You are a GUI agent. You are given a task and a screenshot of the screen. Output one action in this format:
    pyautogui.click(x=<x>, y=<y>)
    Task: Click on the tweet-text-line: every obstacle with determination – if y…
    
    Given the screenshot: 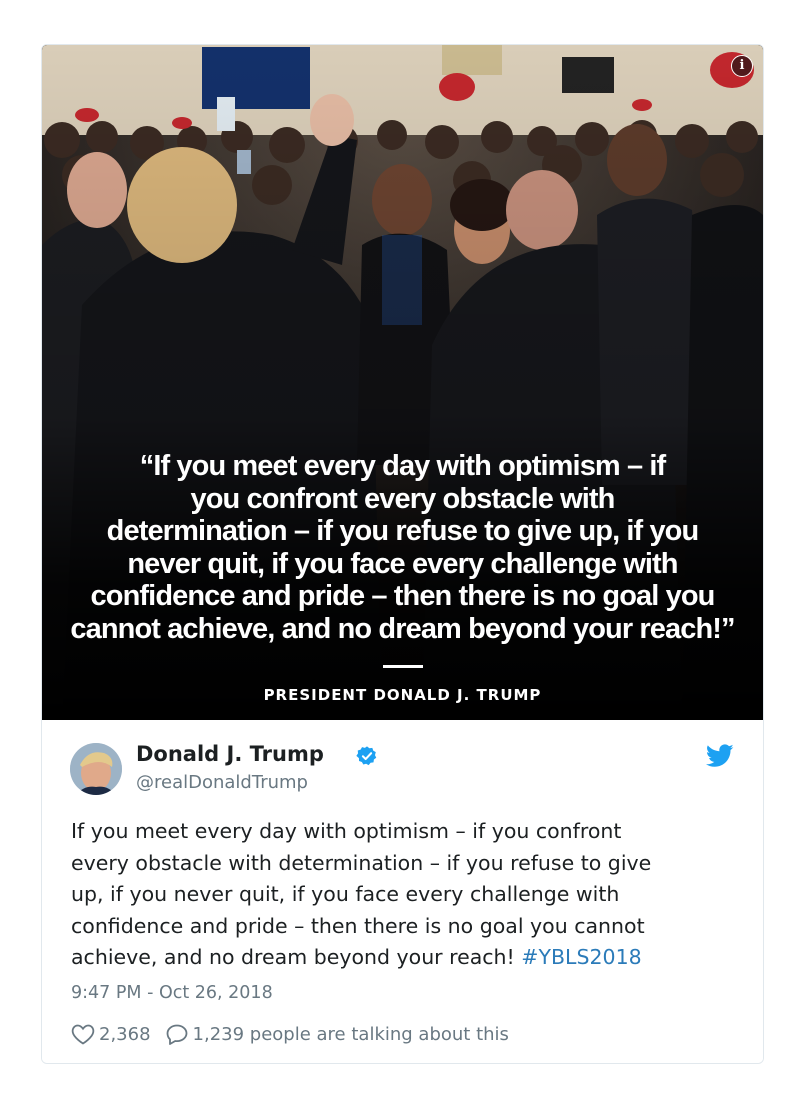 What is the action you would take?
    pyautogui.click(x=361, y=862)
    